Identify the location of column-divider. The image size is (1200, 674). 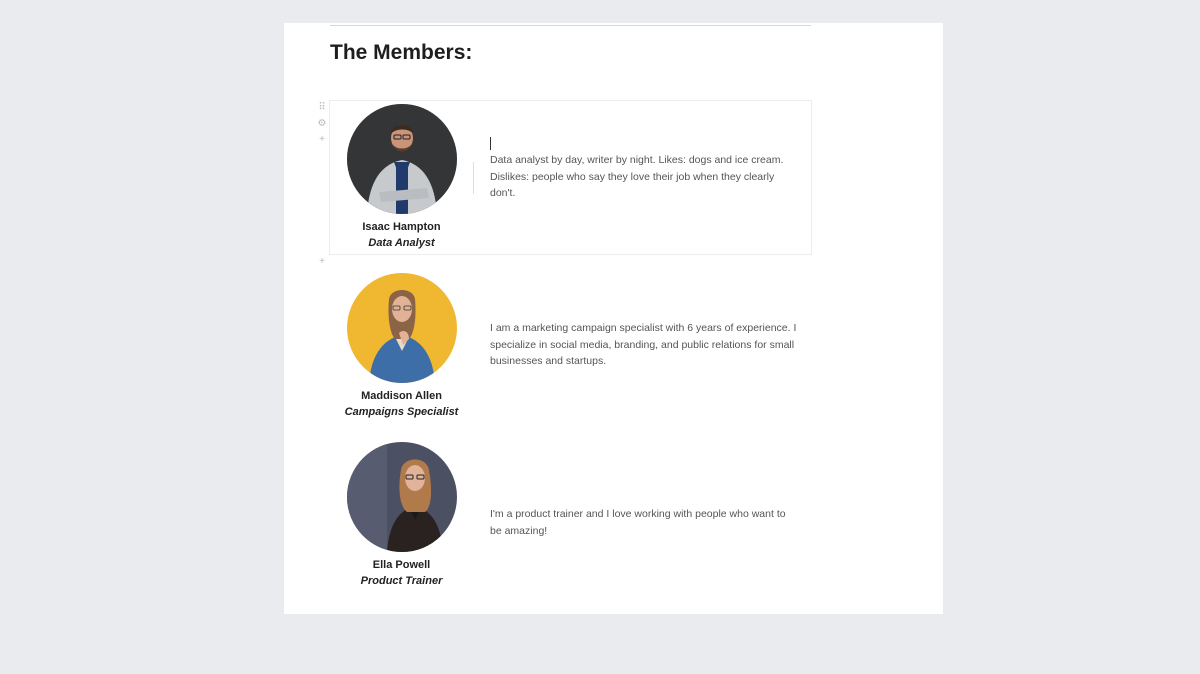
(473, 178).